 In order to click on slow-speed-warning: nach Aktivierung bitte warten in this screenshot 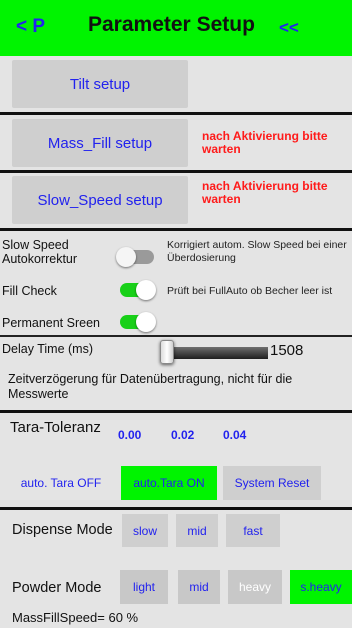, I will do `click(265, 192)`.